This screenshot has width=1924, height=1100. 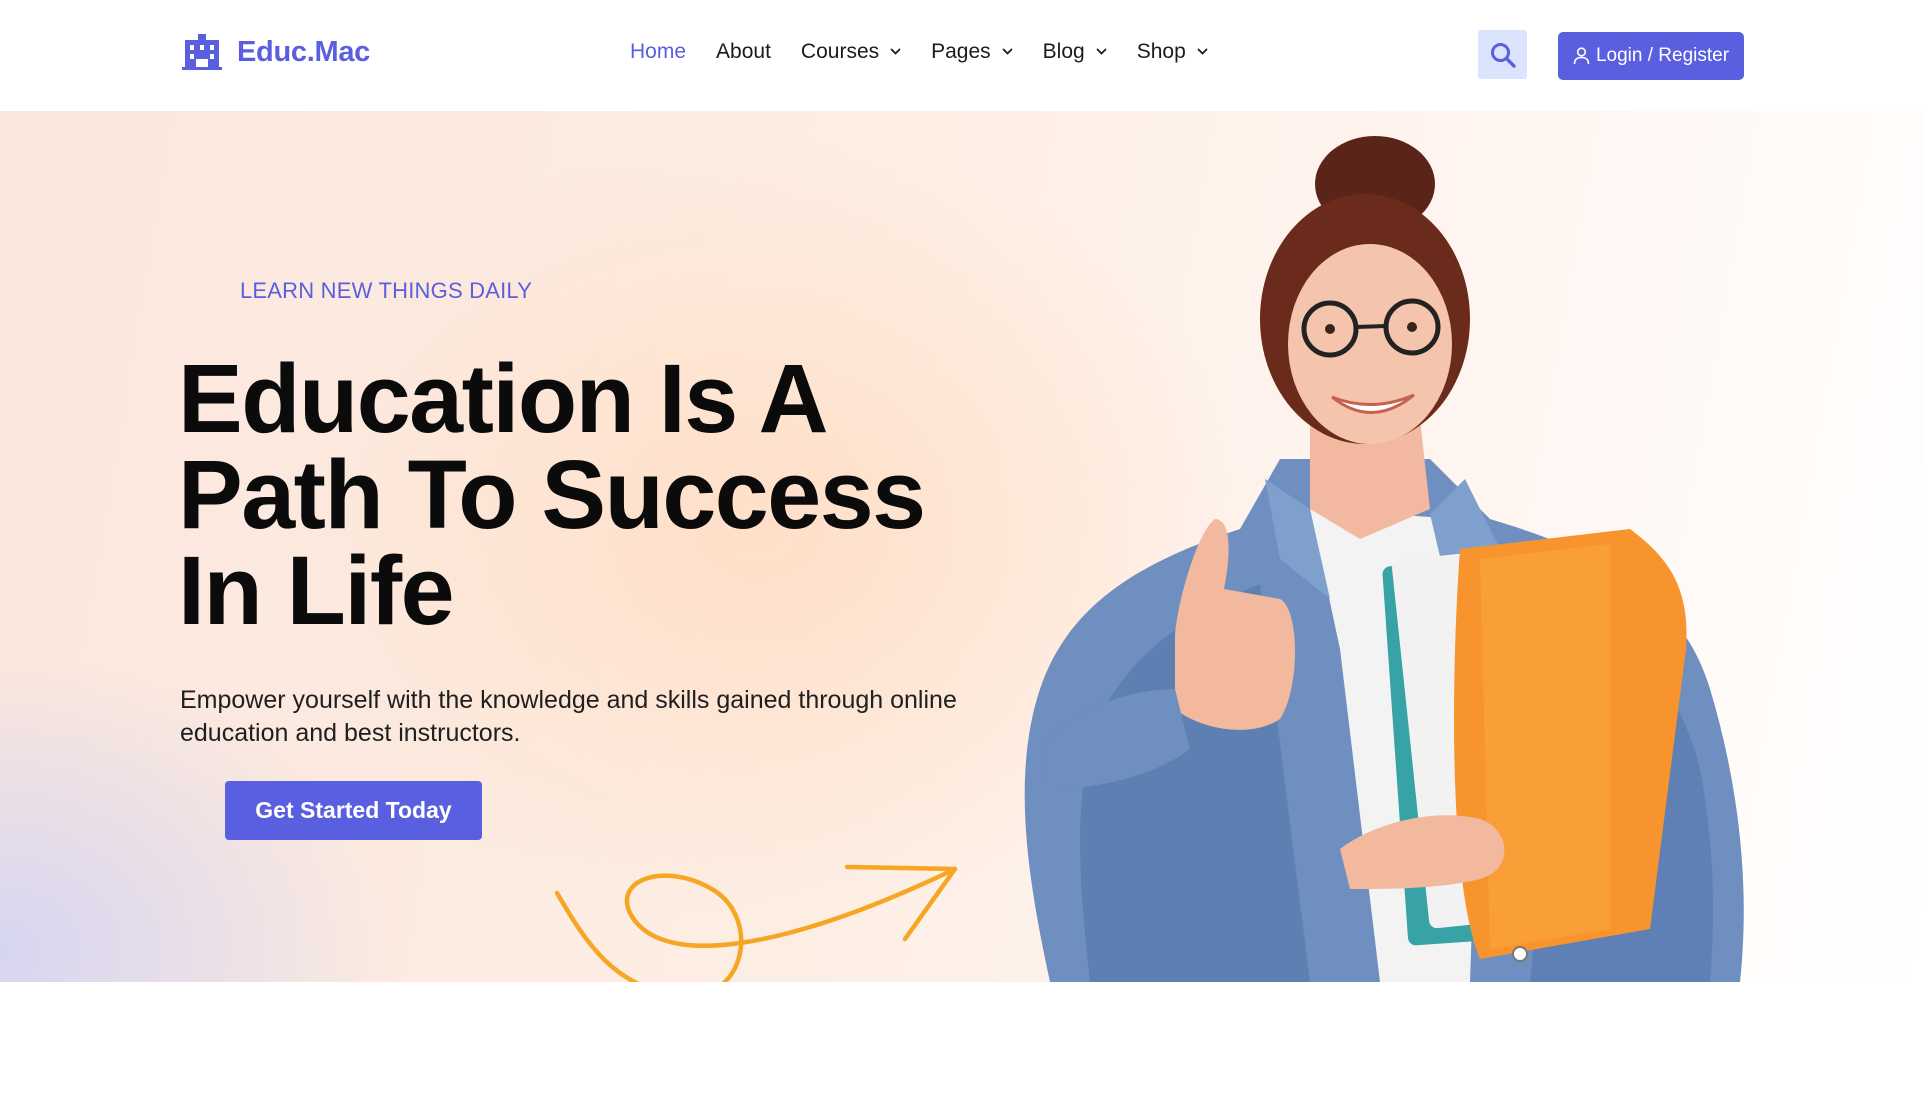 I want to click on nav-item-about: About, so click(x=743, y=52).